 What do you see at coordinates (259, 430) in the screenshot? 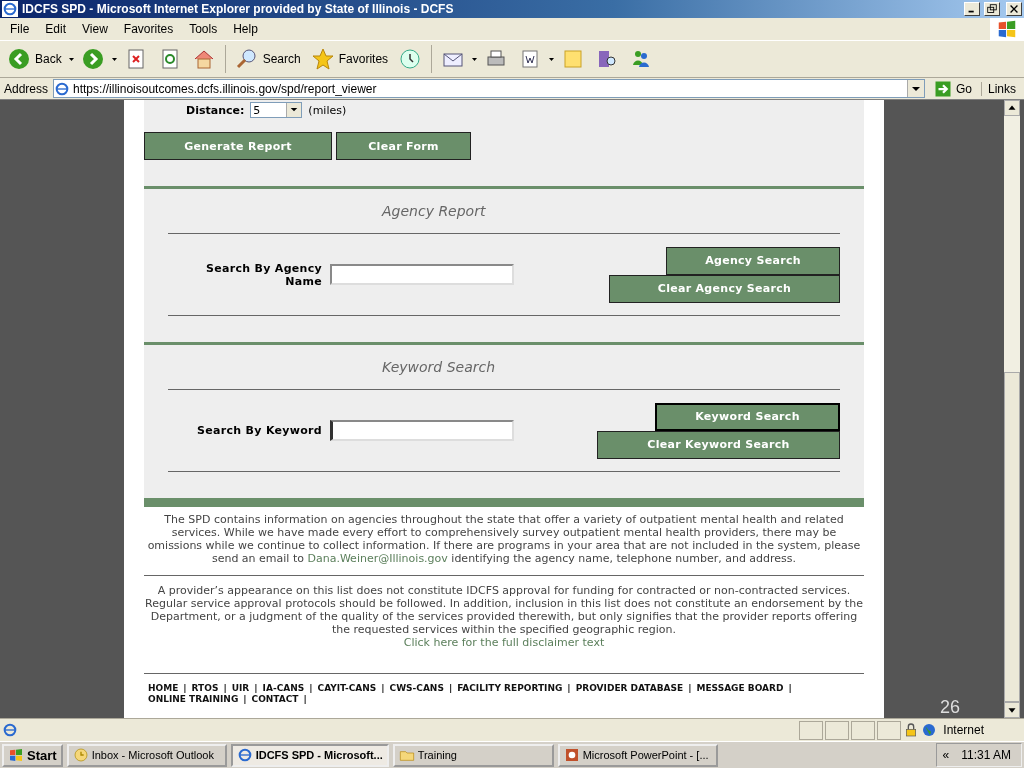
I see `field-label: Search By Keyword` at bounding box center [259, 430].